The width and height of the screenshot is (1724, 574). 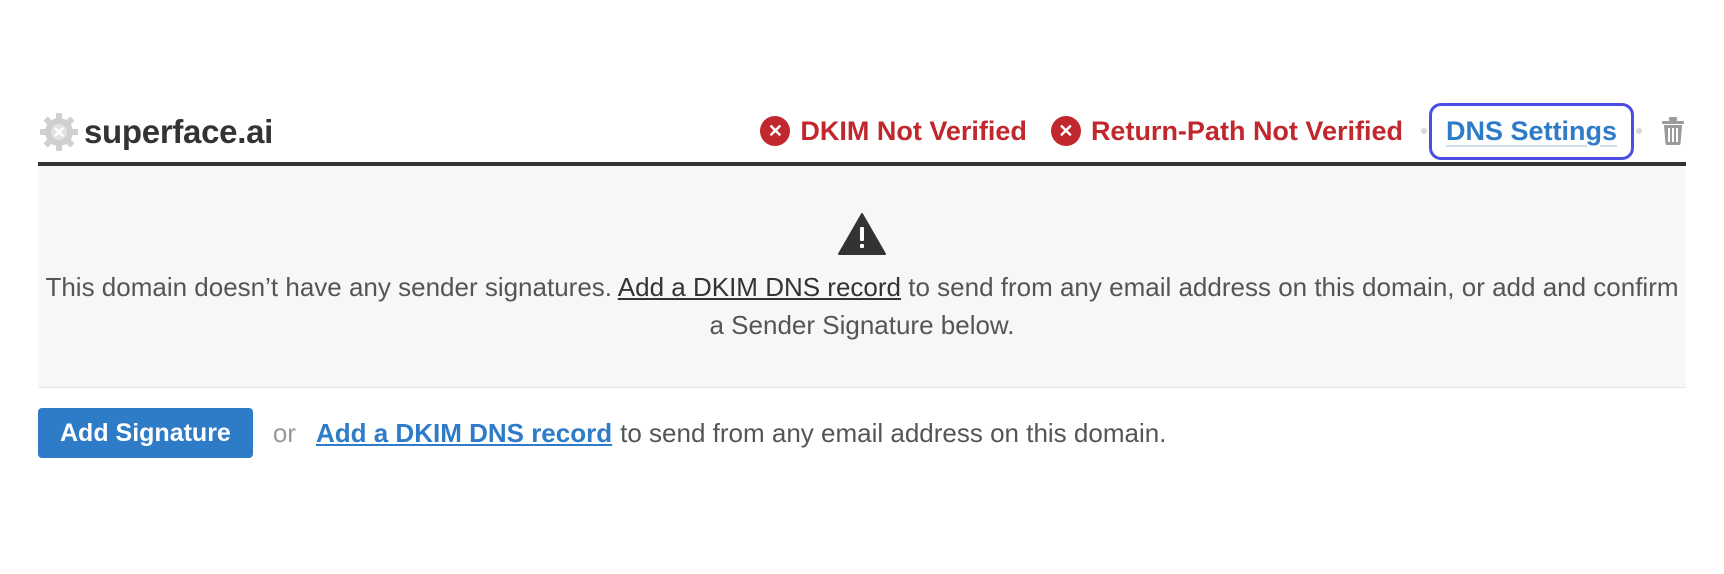 What do you see at coordinates (145, 433) in the screenshot?
I see `add-signature-button: Add Signature` at bounding box center [145, 433].